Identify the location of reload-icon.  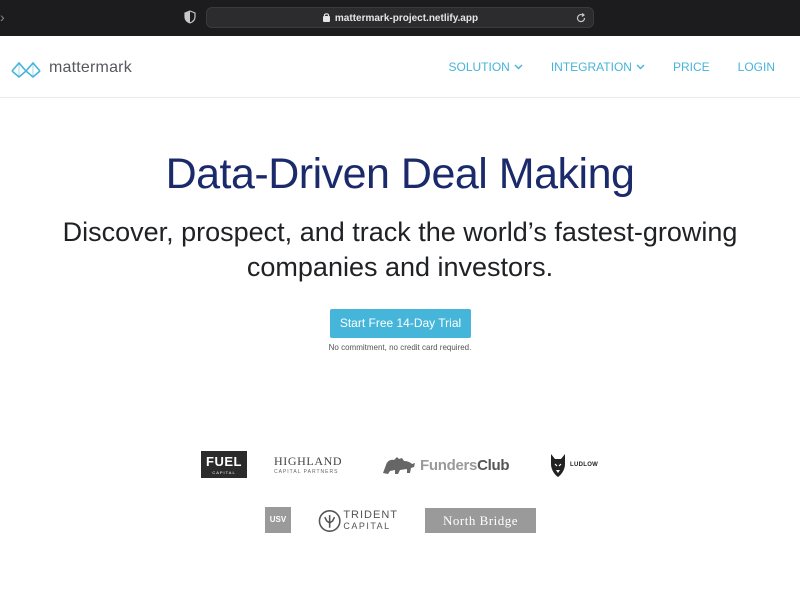
(581, 18).